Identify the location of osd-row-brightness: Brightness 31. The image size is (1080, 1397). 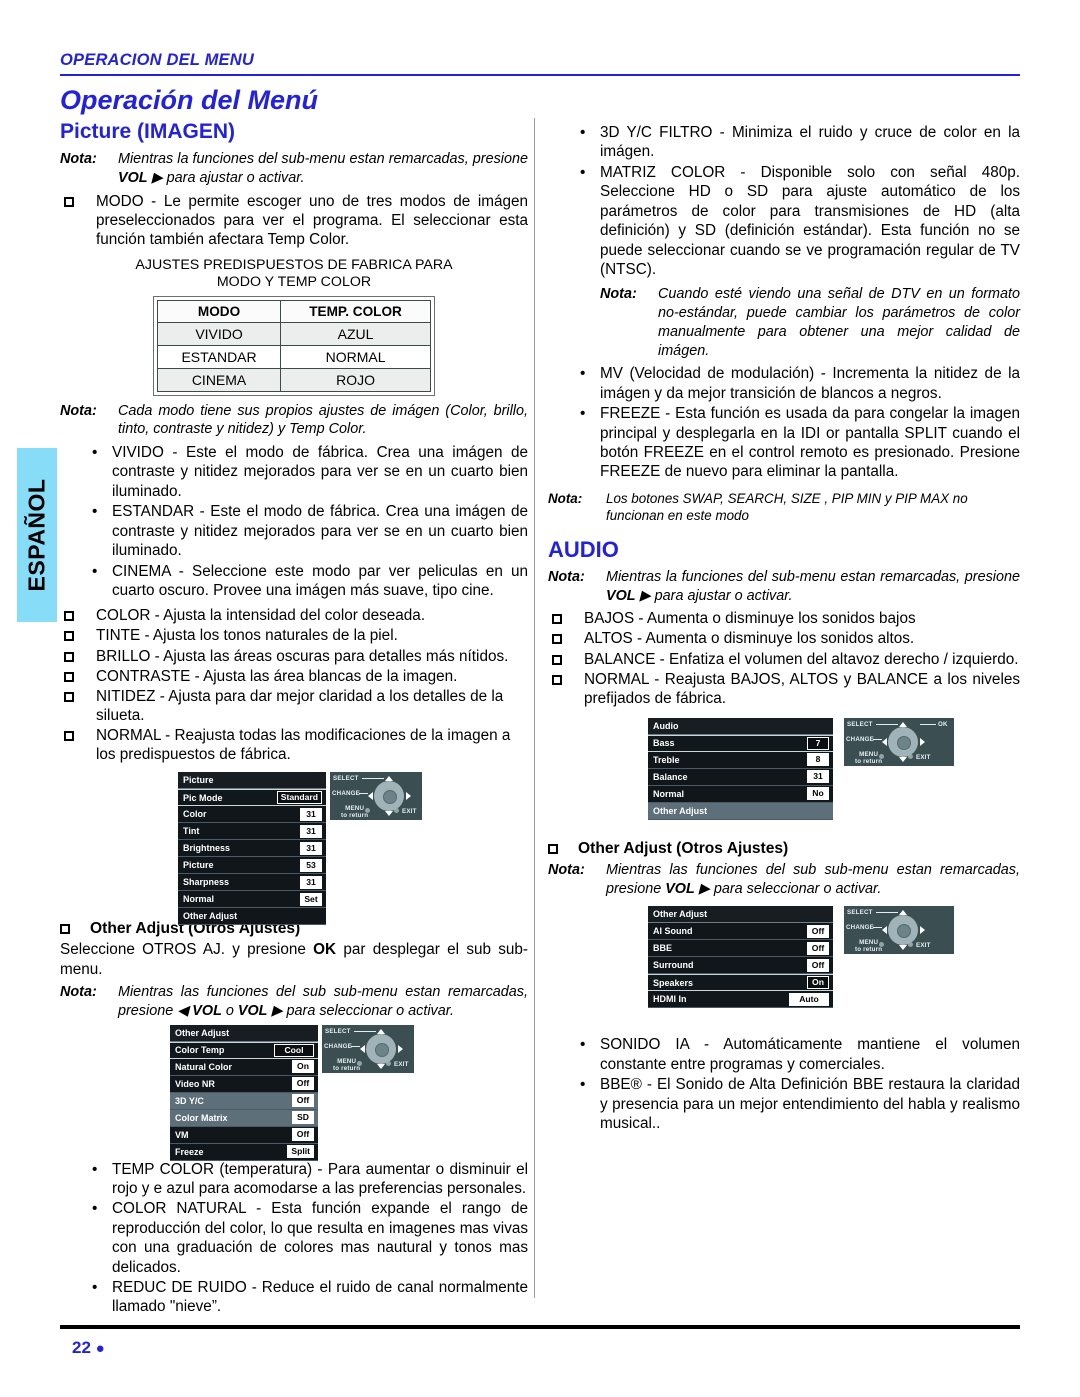
(252, 849).